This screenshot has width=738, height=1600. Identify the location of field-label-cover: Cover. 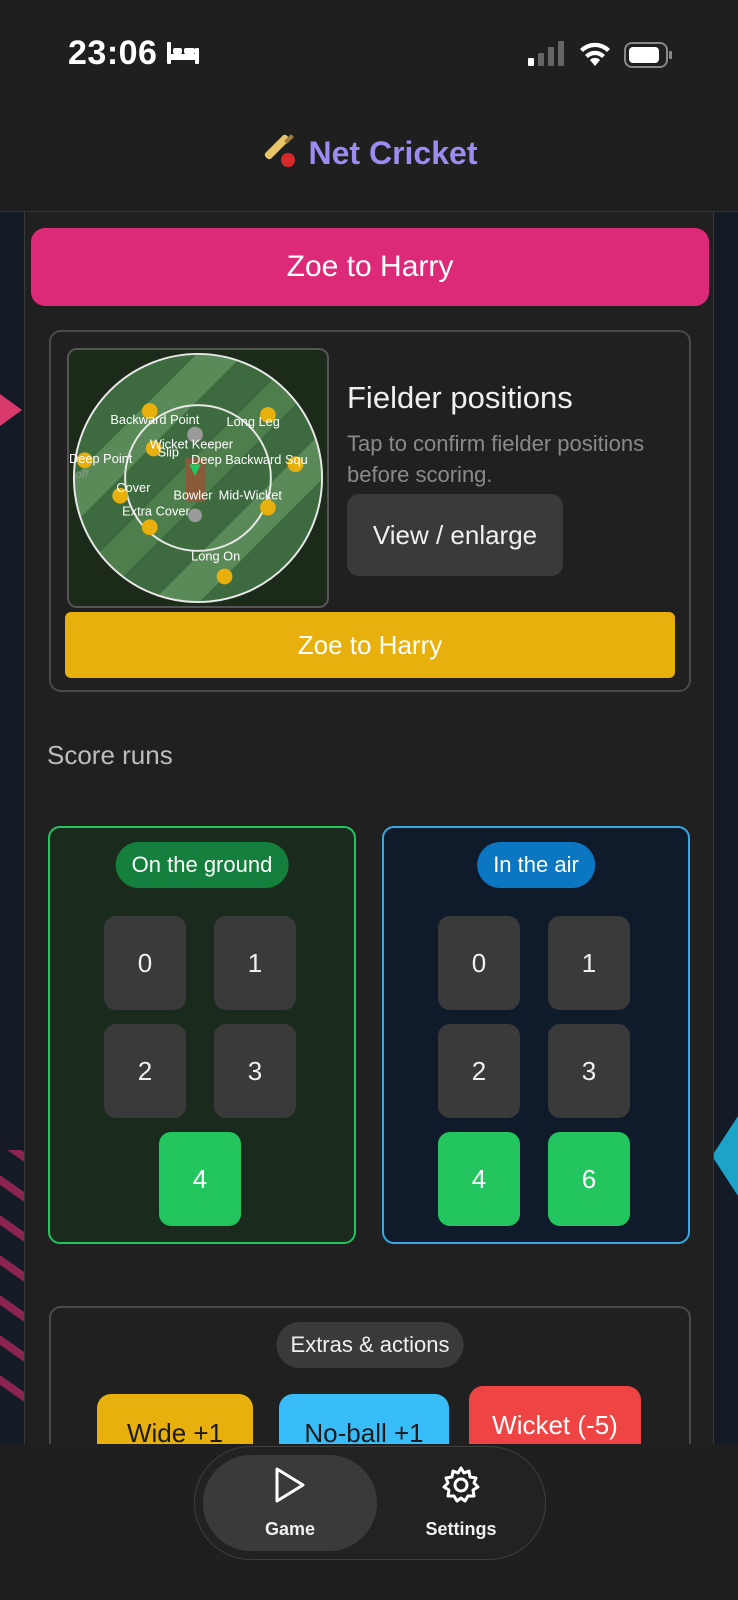
(133, 487).